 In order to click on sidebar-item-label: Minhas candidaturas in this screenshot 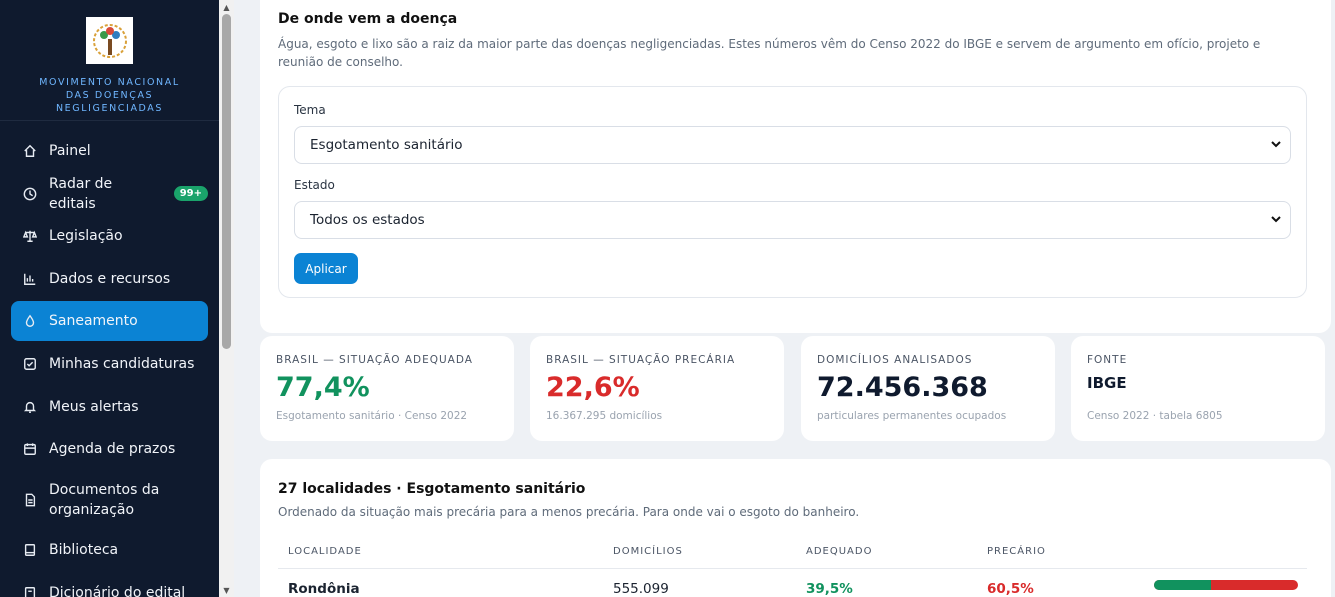, I will do `click(122, 363)`.